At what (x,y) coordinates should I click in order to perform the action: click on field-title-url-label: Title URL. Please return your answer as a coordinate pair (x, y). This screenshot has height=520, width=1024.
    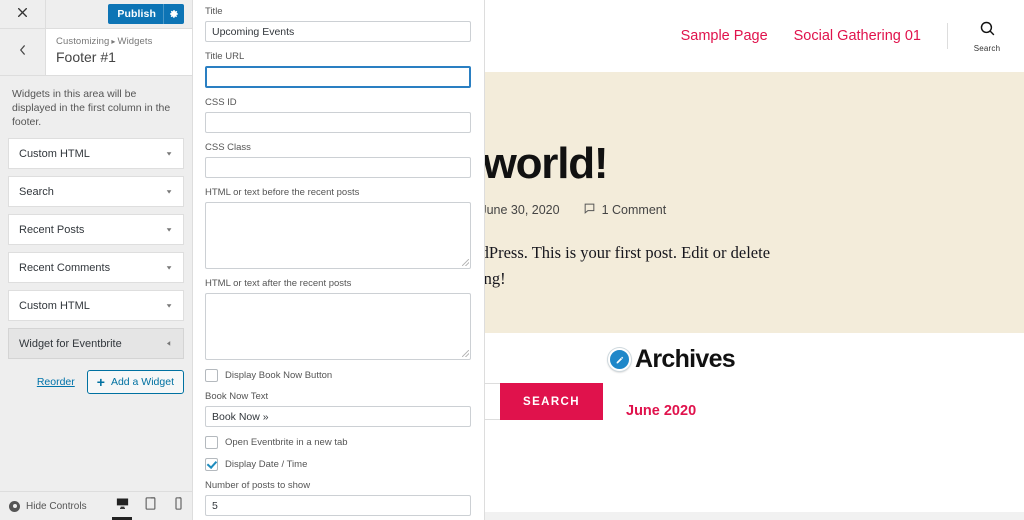
    Looking at the image, I should click on (225, 56).